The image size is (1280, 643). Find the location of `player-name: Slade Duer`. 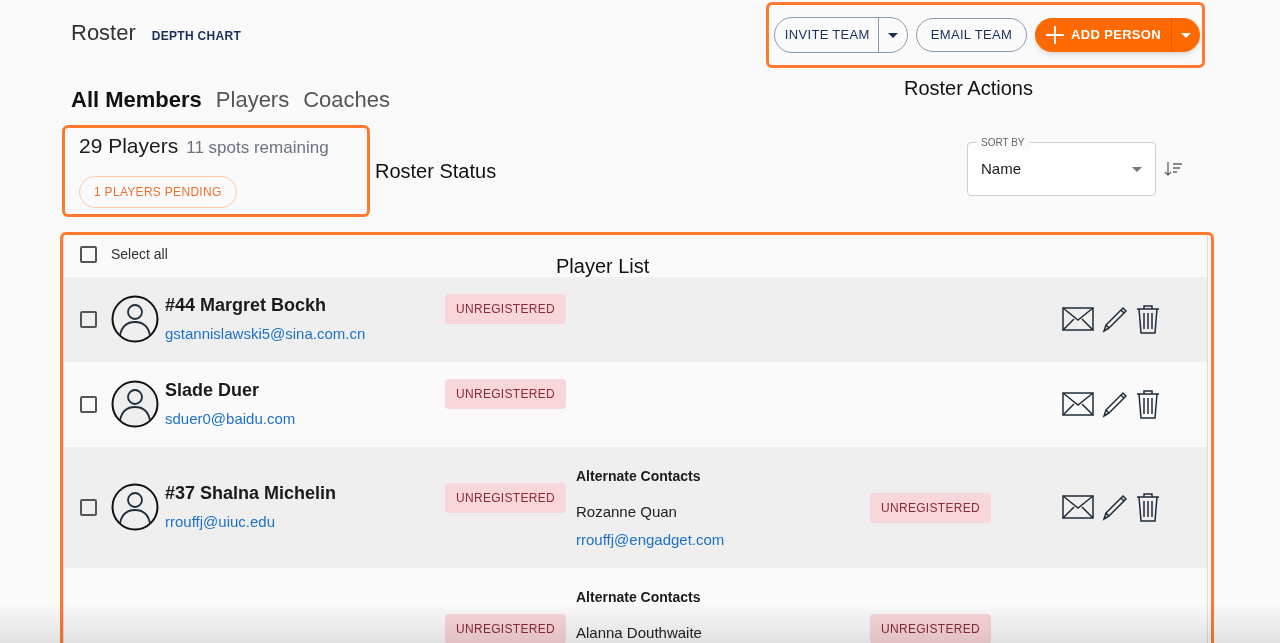

player-name: Slade Duer is located at coordinates (213, 391).